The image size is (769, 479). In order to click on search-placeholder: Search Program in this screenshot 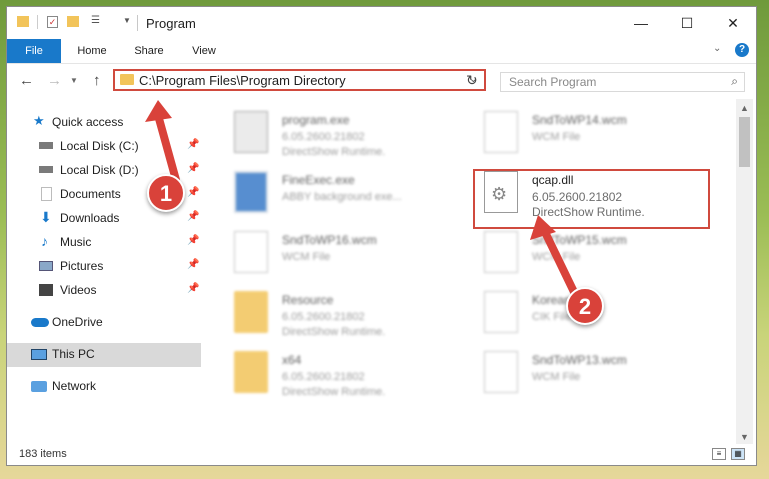, I will do `click(553, 82)`.